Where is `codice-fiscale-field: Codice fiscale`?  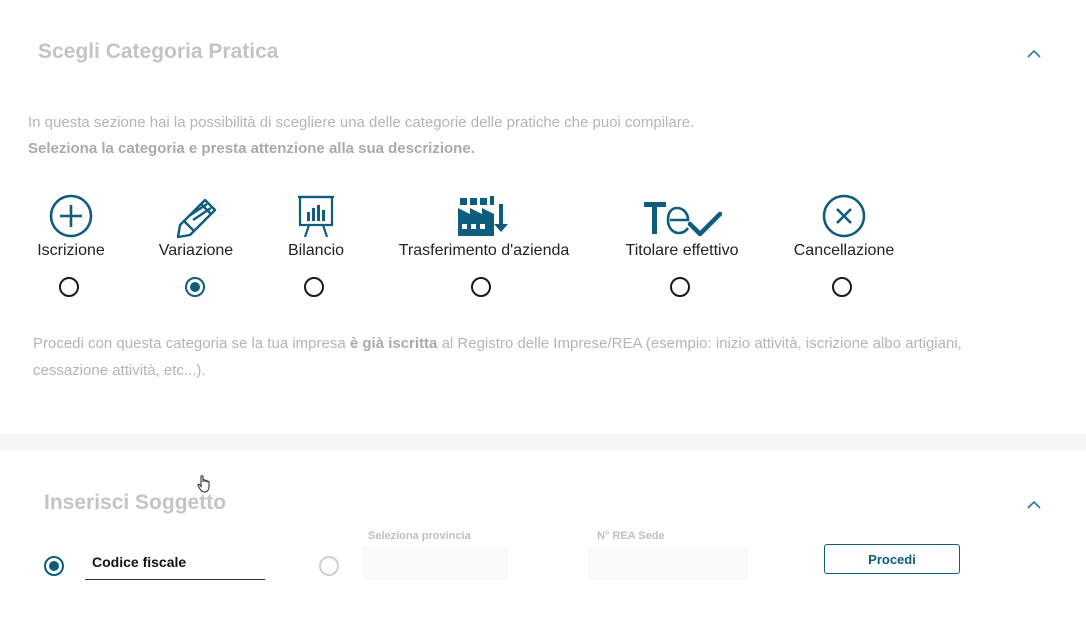 codice-fiscale-field: Codice fiscale is located at coordinates (139, 562).